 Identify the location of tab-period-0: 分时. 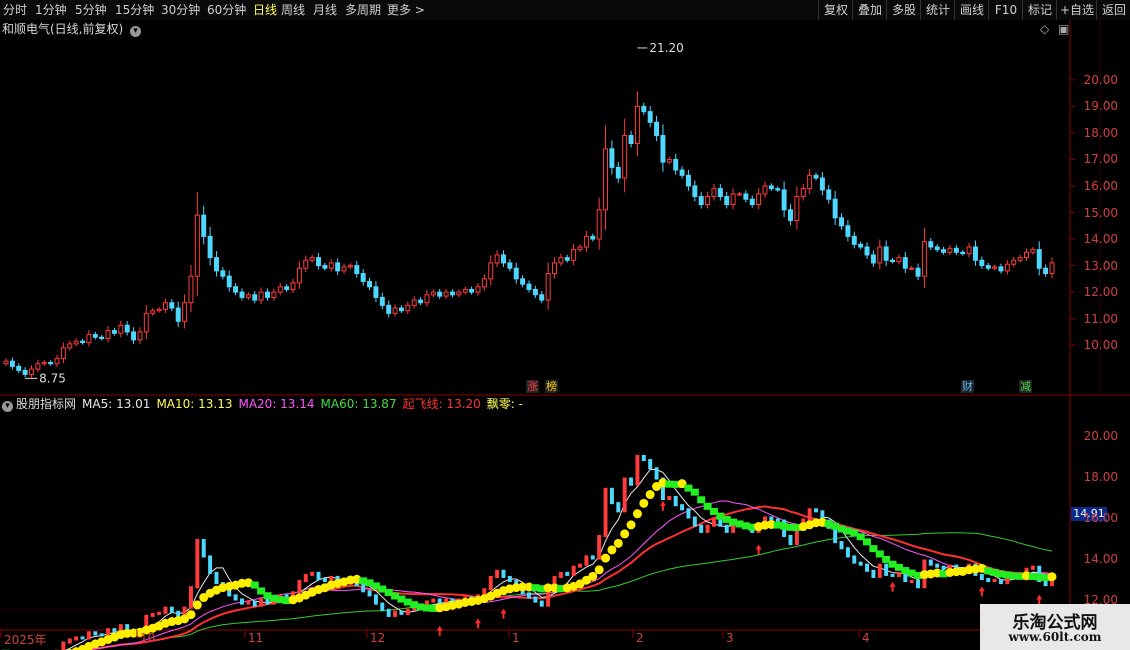
(15, 10).